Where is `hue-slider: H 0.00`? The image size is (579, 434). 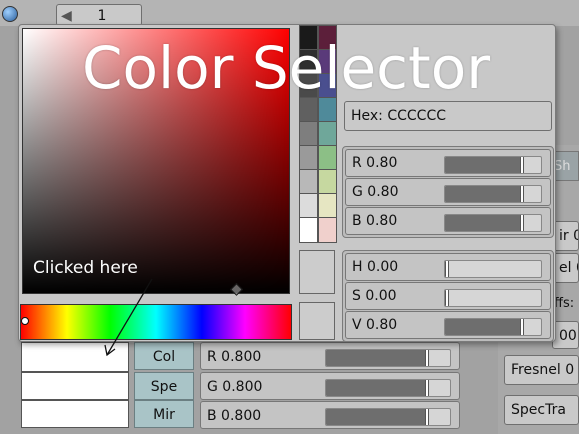
hue-slider: H 0.00 is located at coordinates (448, 267).